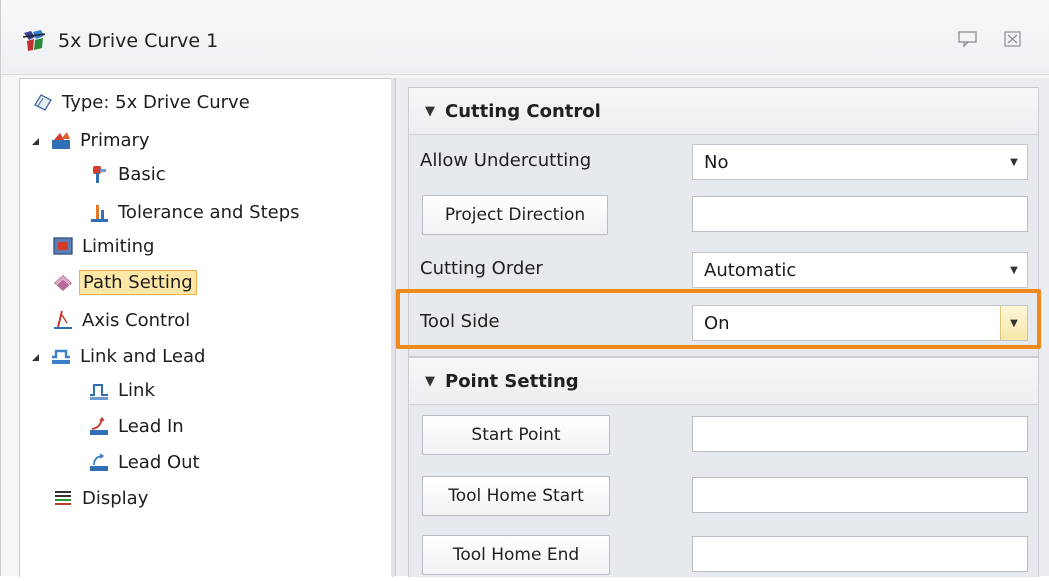  What do you see at coordinates (34, 40) in the screenshot?
I see `drive-curve-app-icon` at bounding box center [34, 40].